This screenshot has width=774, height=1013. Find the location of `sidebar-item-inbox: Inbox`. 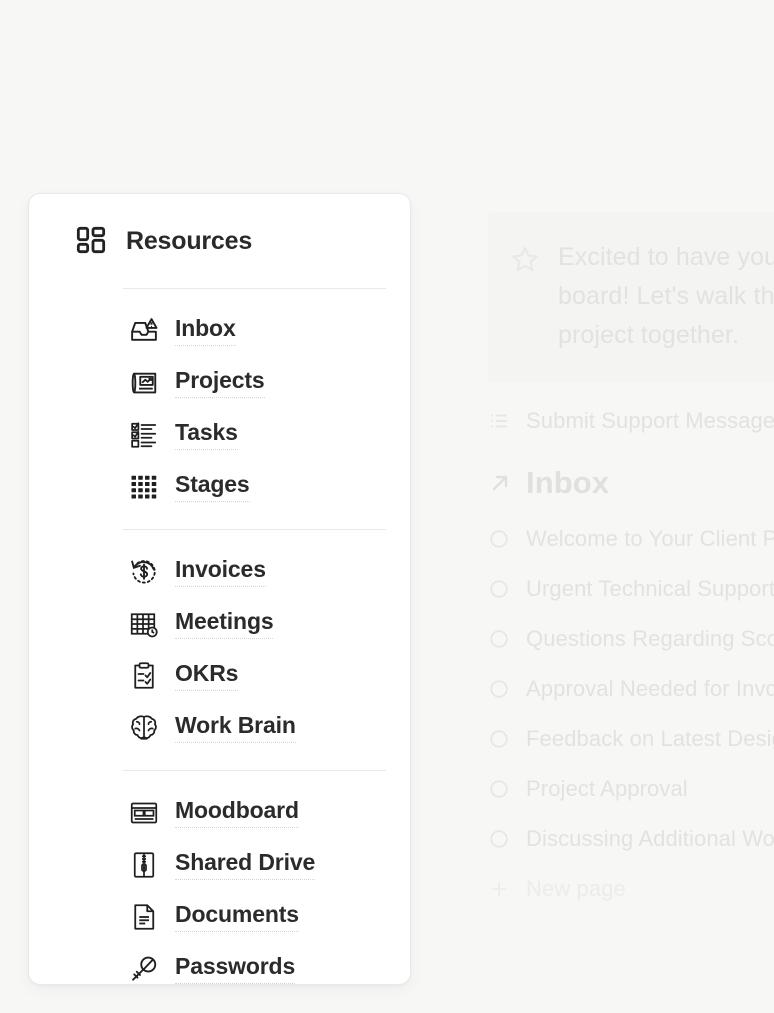

sidebar-item-inbox: Inbox is located at coordinates (219, 331).